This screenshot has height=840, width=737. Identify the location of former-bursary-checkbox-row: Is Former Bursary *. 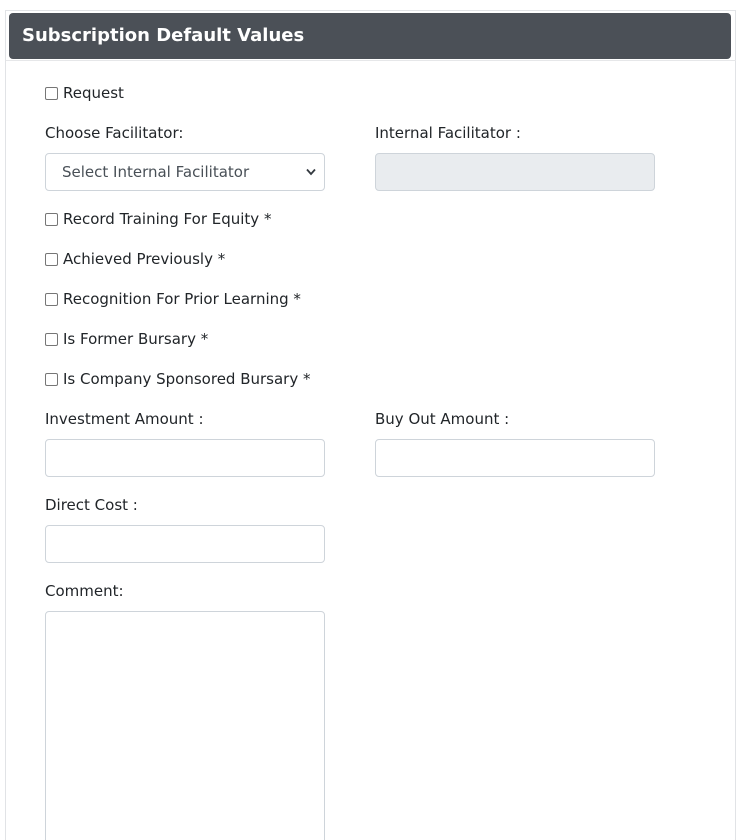
(126, 339).